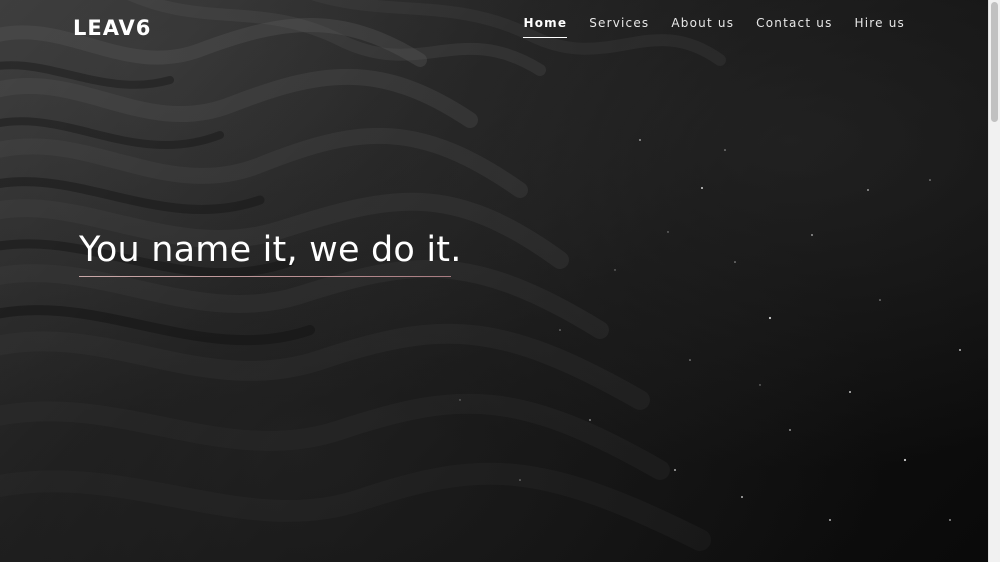 This screenshot has height=562, width=1000. Describe the element at coordinates (619, 27) in the screenshot. I see `nav-item-services: Services` at that location.